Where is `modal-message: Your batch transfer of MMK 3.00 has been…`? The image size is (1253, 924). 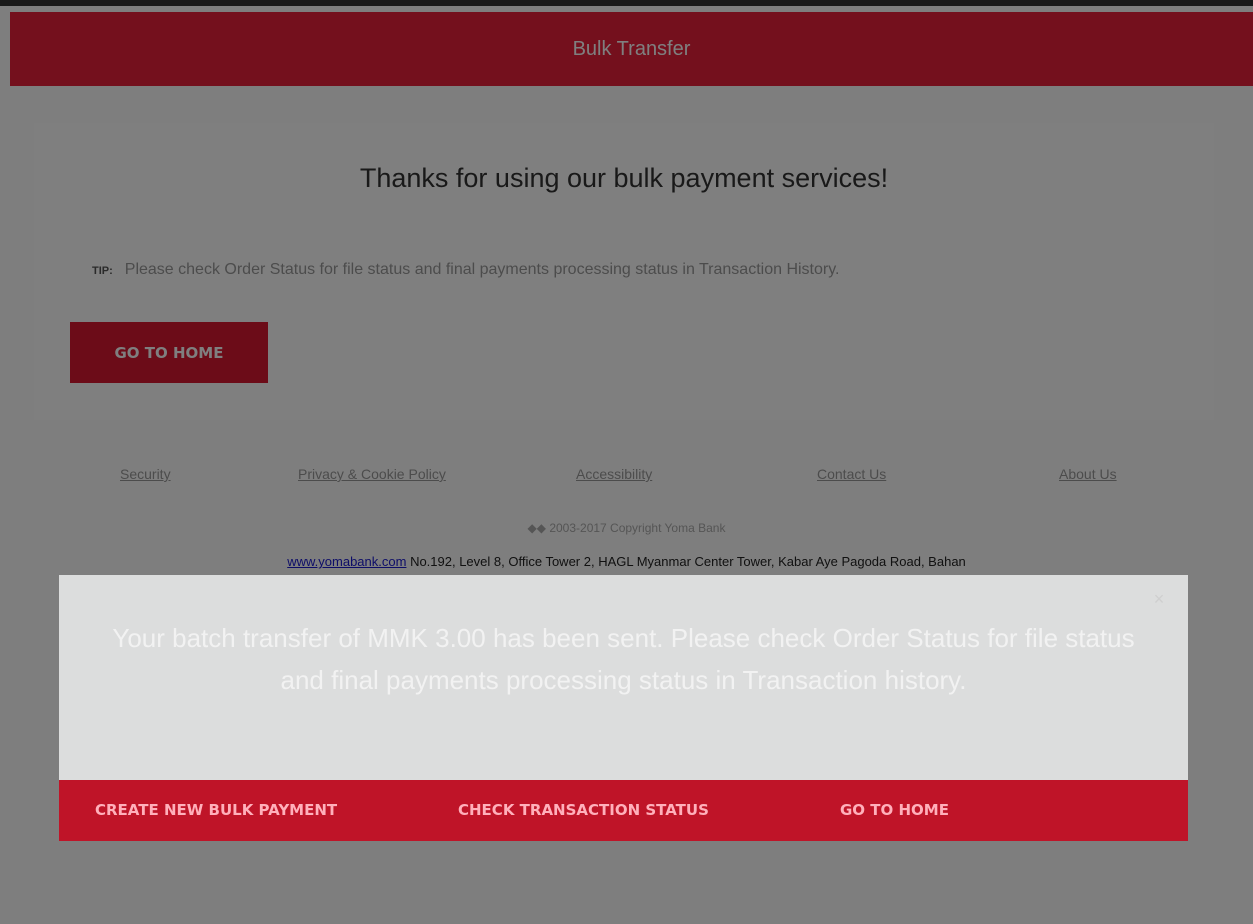 modal-message: Your batch transfer of MMK 3.00 has been… is located at coordinates (623, 659).